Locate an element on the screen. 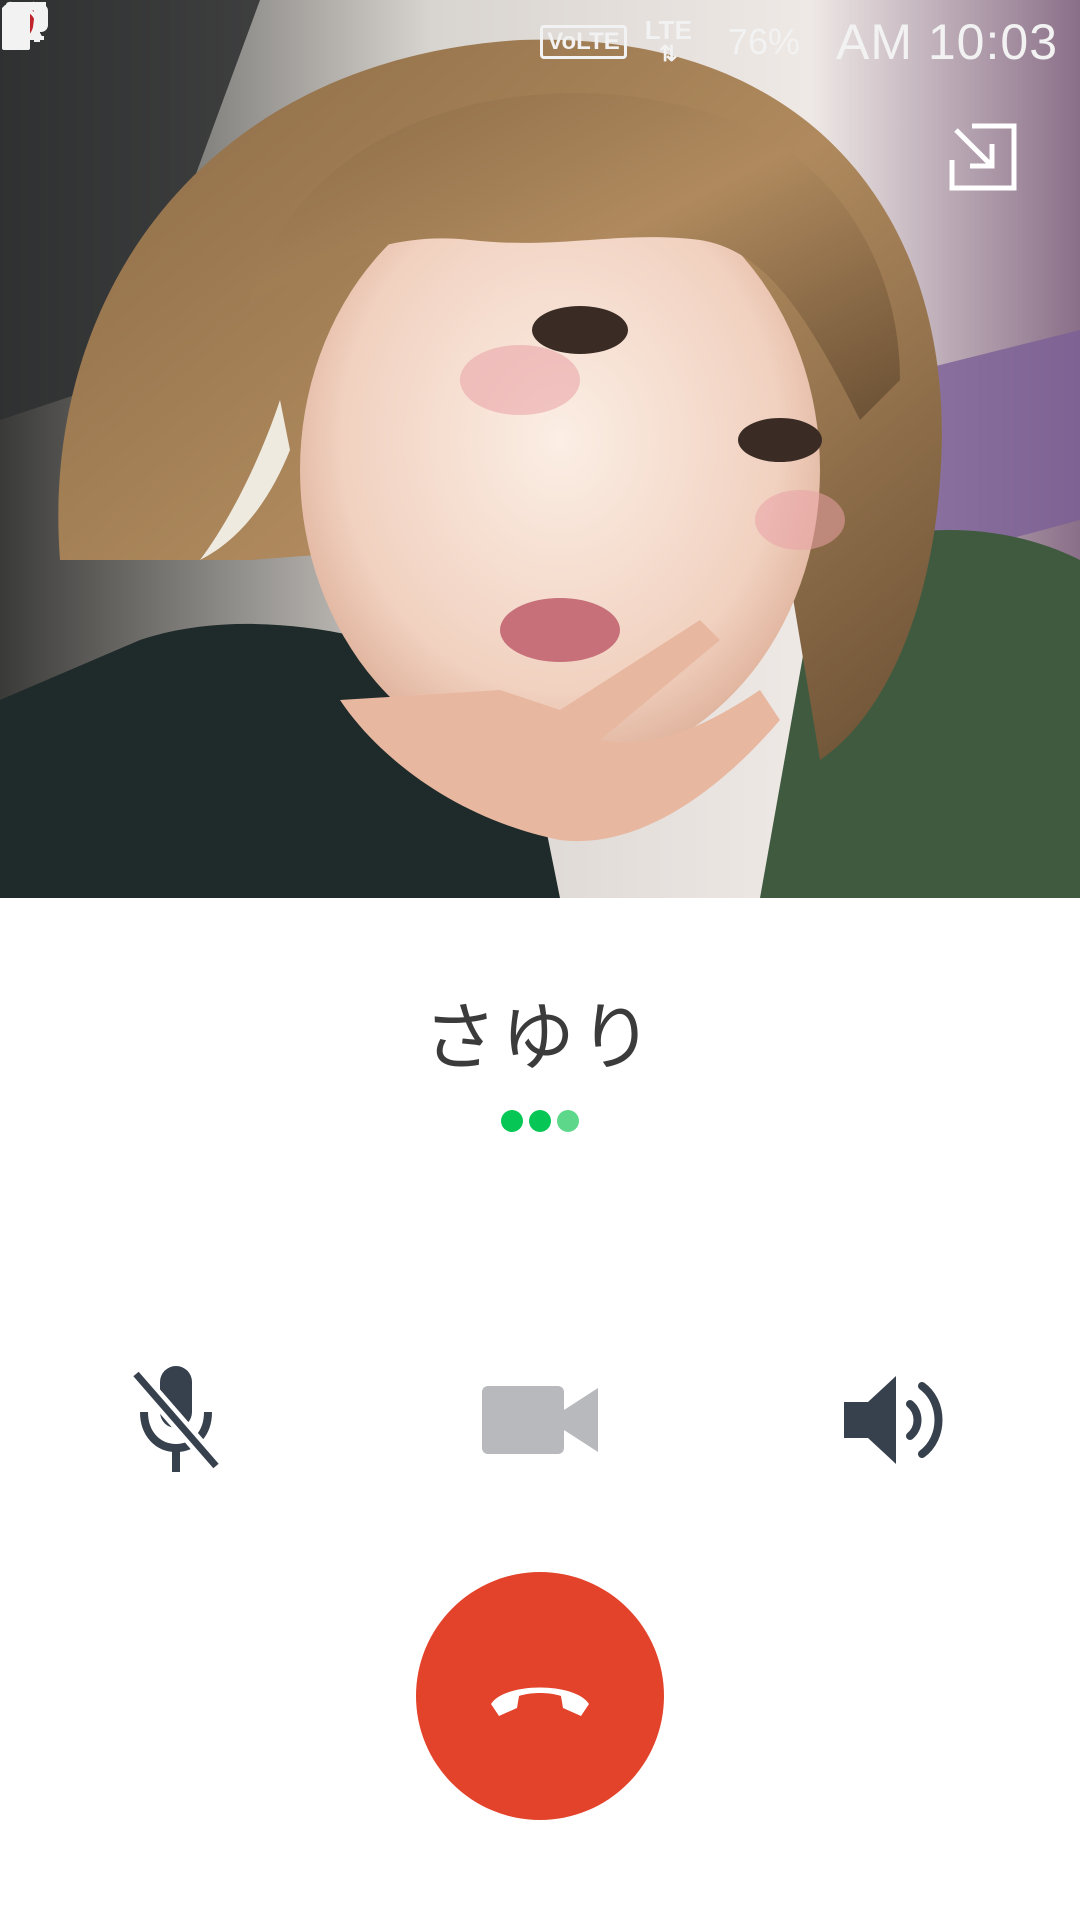 This screenshot has height=1920, width=1080. speaker-button is located at coordinates (900, 1420).